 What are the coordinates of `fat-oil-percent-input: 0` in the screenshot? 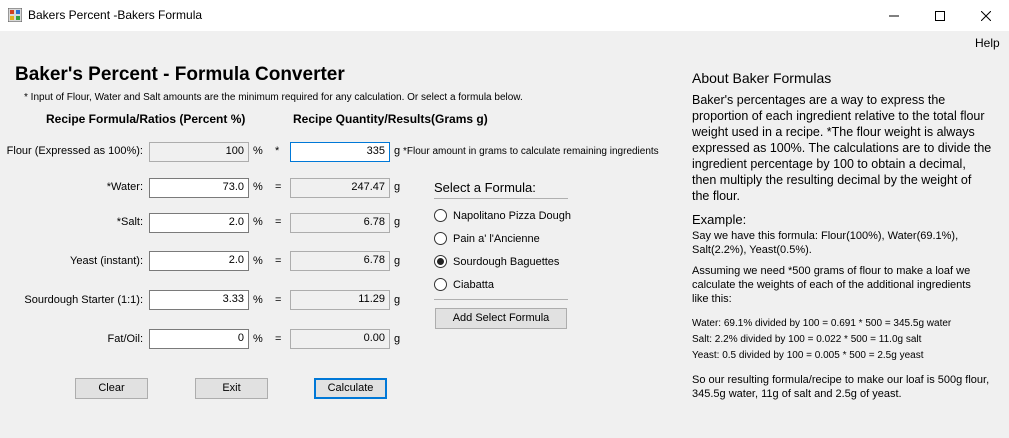 It's located at (199, 339).